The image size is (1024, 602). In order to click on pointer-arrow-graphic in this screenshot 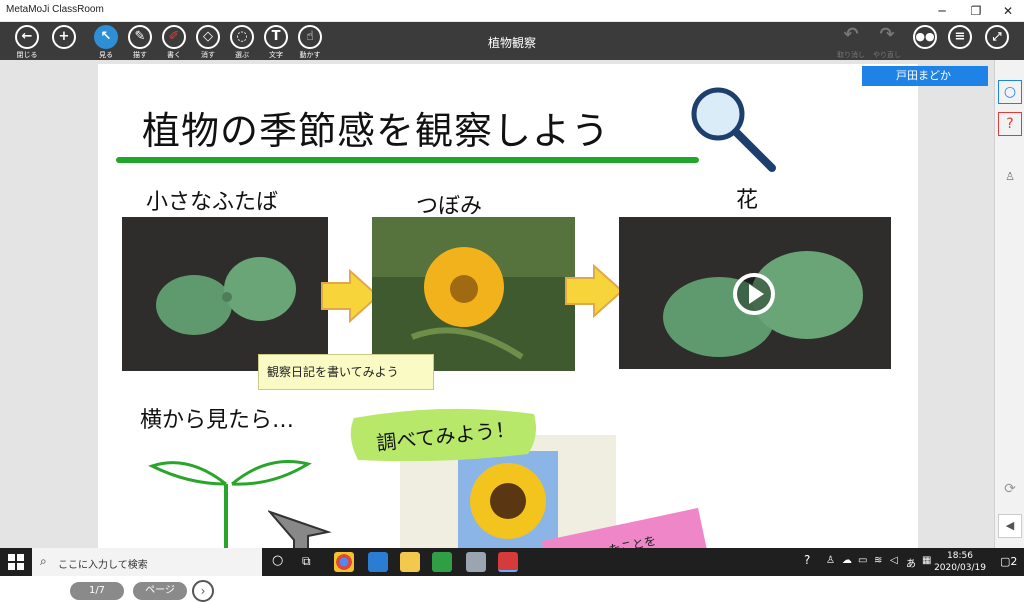, I will do `click(300, 529)`.